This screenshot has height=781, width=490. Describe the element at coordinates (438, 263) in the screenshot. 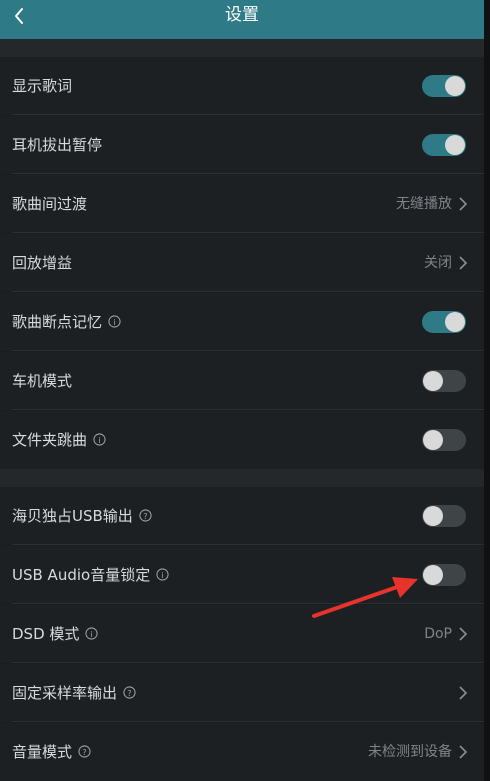

I see `replay-gain-value: 关闭` at that location.